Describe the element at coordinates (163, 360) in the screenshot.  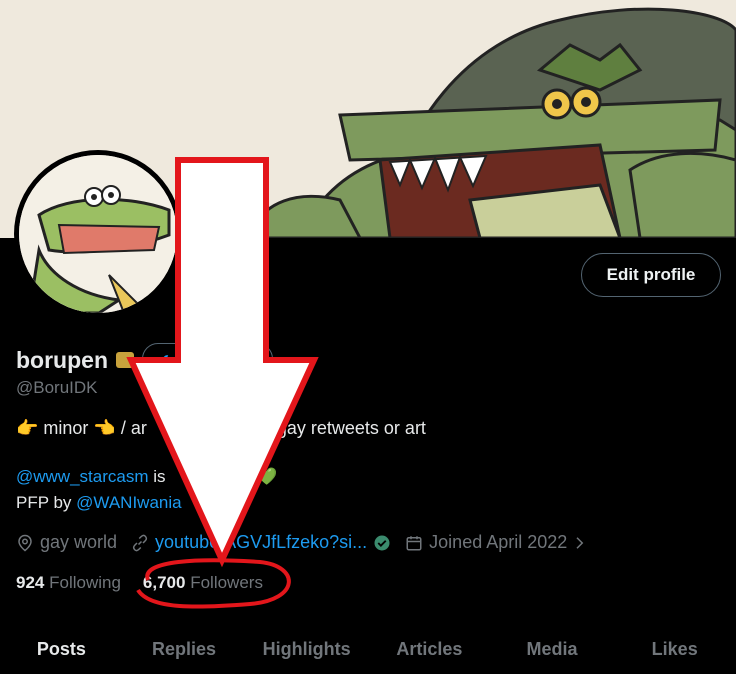
I see `verified-badge-icon: ✔` at that location.